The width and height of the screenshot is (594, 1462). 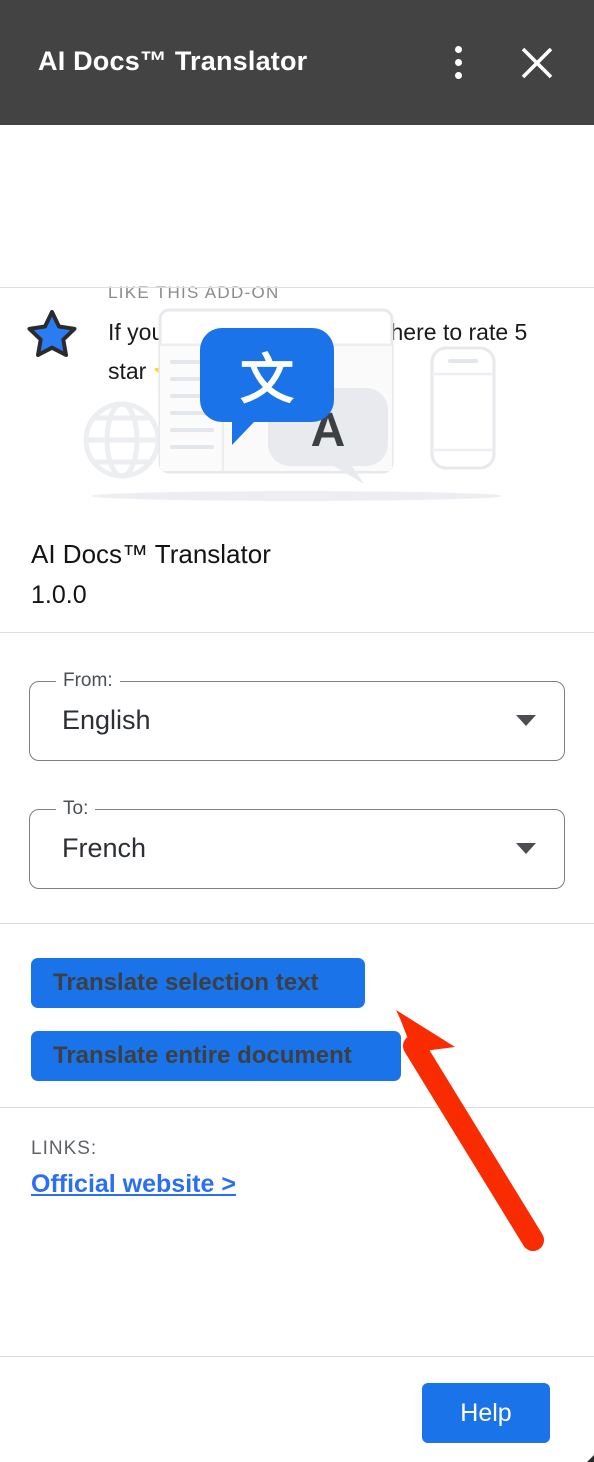 What do you see at coordinates (76, 809) in the screenshot?
I see `to-language-label: To:` at bounding box center [76, 809].